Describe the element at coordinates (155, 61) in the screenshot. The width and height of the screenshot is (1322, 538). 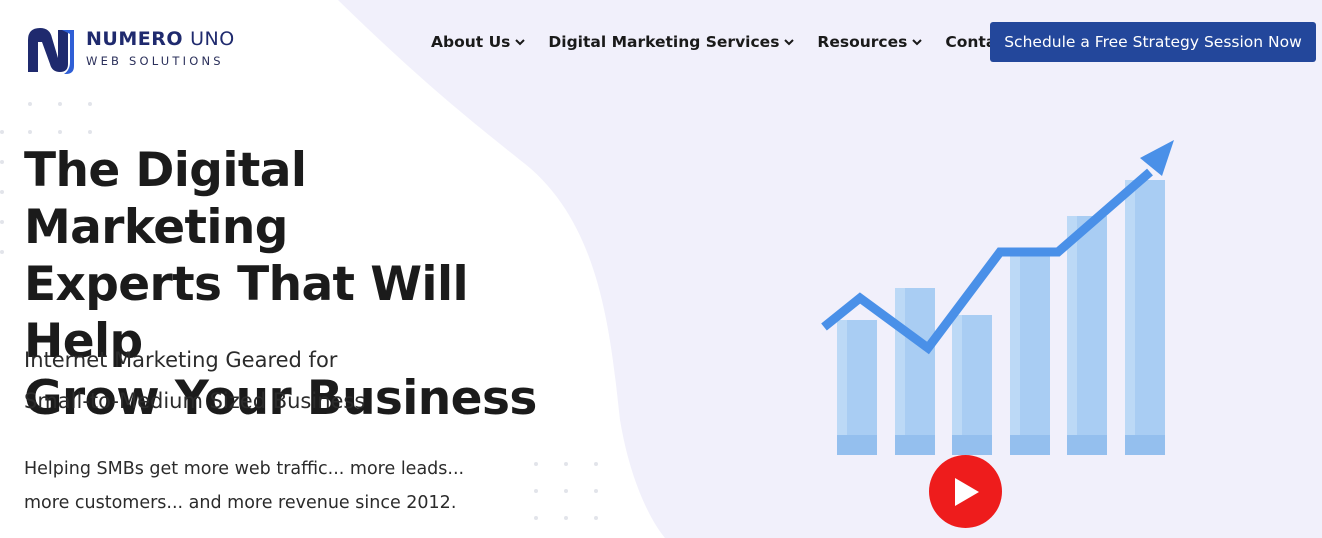
I see `logo-tagline: WEB SOLUTIONS` at that location.